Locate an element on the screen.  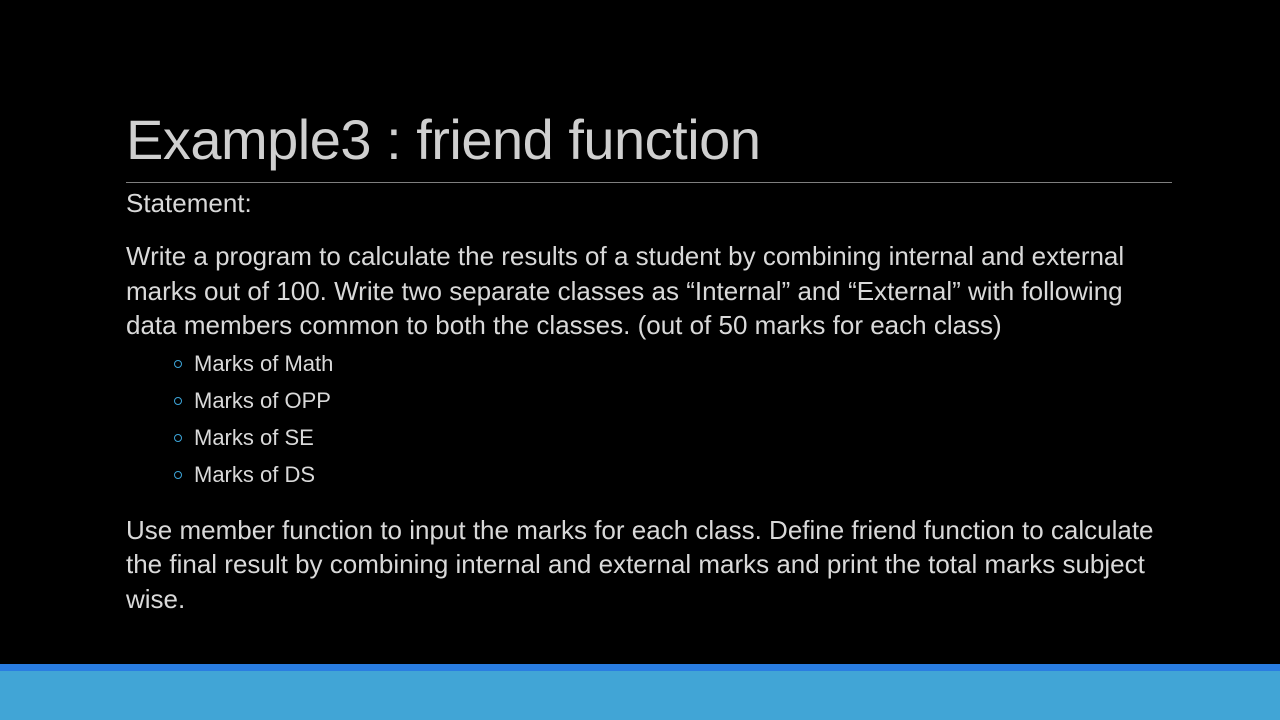
list-item-label: Marks of Math is located at coordinates (264, 363).